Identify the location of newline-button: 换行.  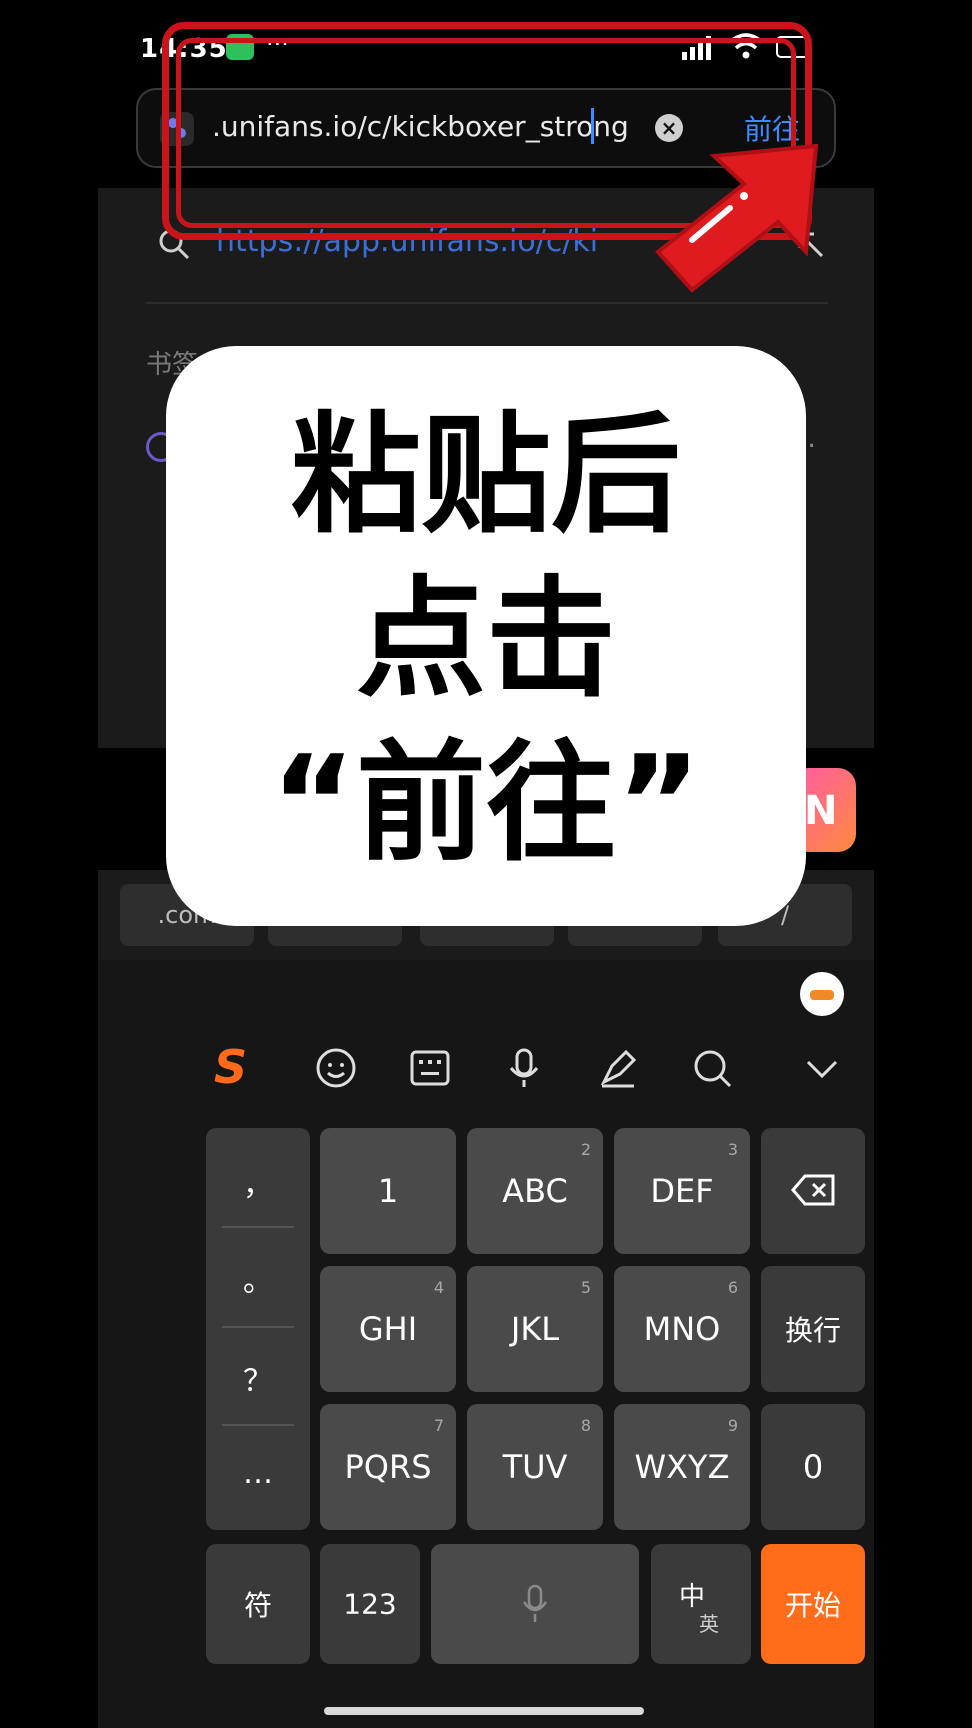
(813, 1329).